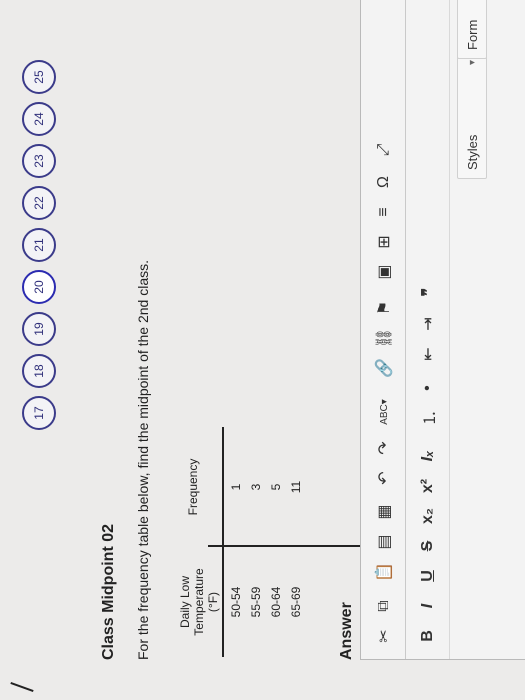 Image resolution: width=525 pixels, height=700 pixels. I want to click on question-bubble-25: 25, so click(39, 77).